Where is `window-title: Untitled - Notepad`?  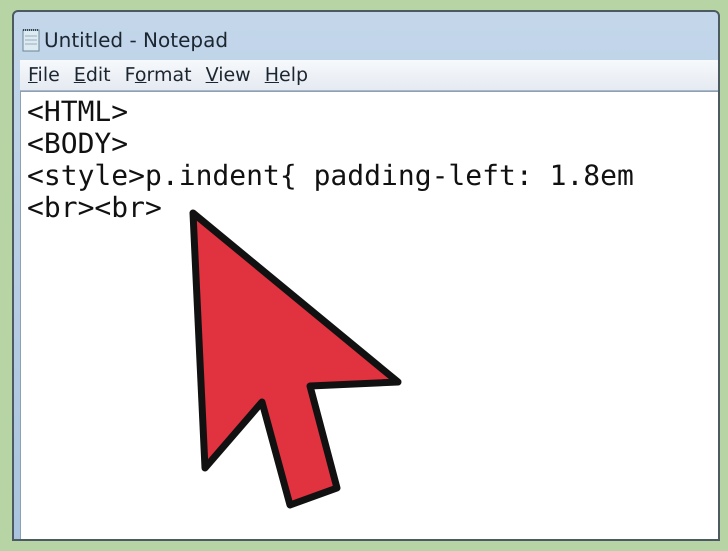
window-title: Untitled - Notepad is located at coordinates (136, 40).